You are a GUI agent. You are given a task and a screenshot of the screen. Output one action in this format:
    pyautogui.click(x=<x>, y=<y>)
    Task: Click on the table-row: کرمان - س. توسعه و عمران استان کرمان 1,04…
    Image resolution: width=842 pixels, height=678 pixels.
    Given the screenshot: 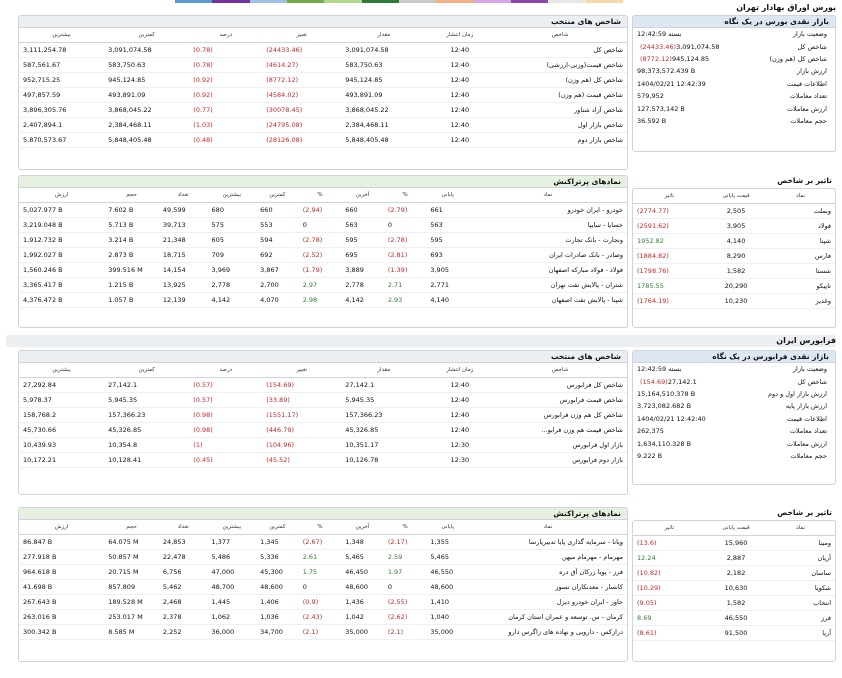 What is the action you would take?
    pyautogui.click(x=323, y=617)
    